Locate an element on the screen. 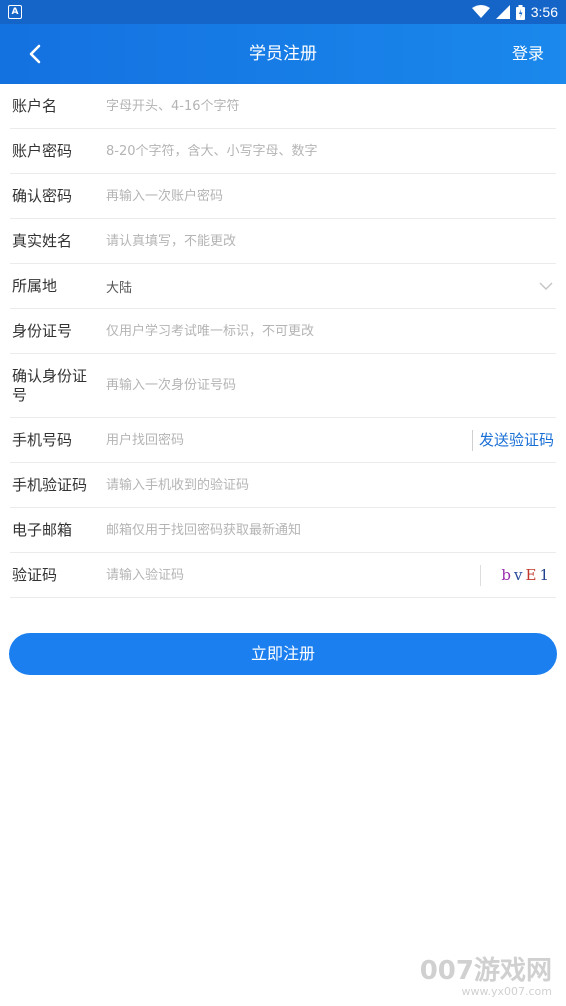 The width and height of the screenshot is (566, 1006). watermark: 007游戏网 www.yx007.com is located at coordinates (486, 977).